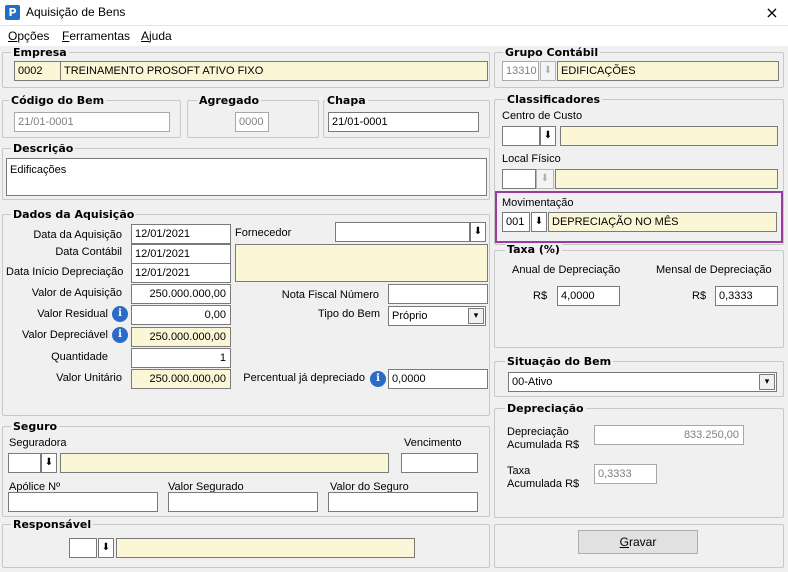 The width and height of the screenshot is (788, 572). I want to click on chapa-field: 21/01-0001, so click(403, 122).